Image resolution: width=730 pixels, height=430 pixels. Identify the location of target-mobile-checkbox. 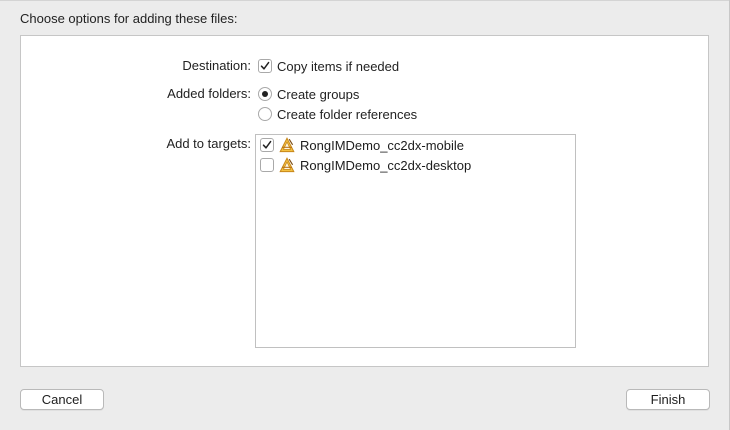
(267, 145).